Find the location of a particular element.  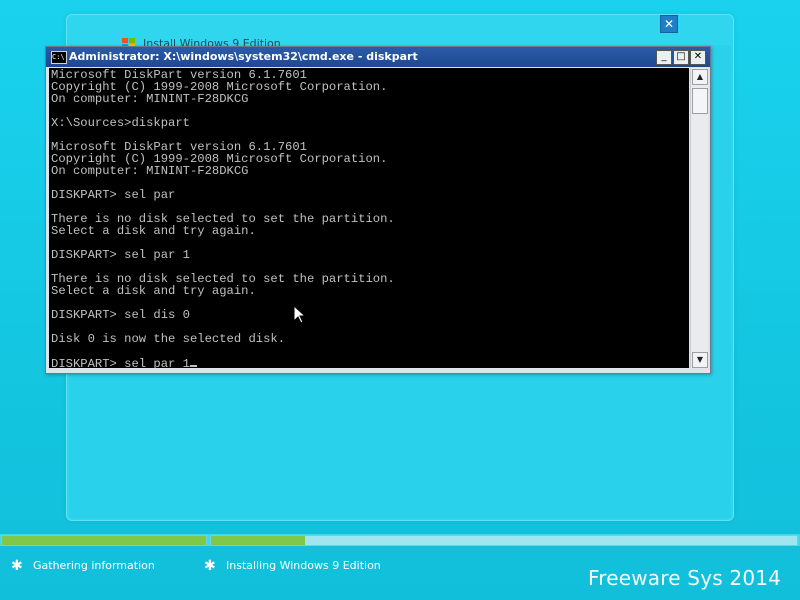

console-line: DISKPART> sel par 1 is located at coordinates (120, 255).